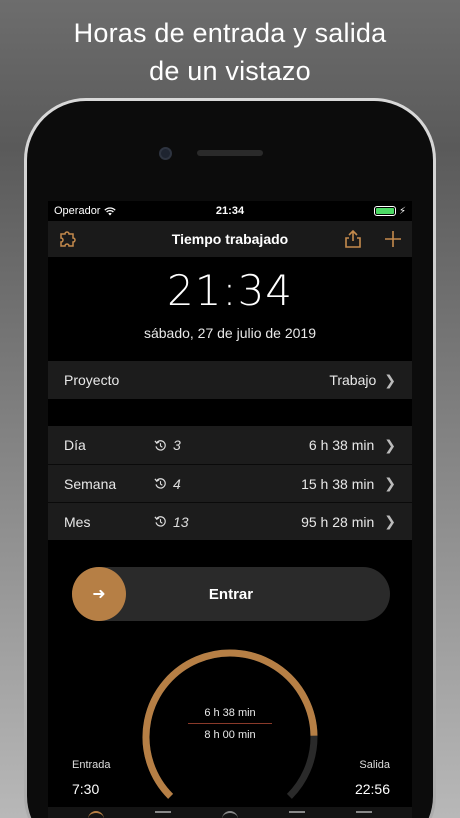 The height and width of the screenshot is (818, 460). I want to click on stats-row-week: Semana 4 15 h 38 min ❯, so click(230, 483).